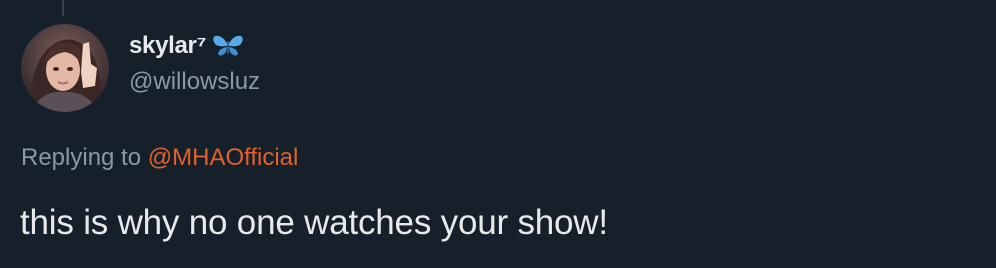 This screenshot has height=268, width=996. I want to click on avatar, so click(65, 68).